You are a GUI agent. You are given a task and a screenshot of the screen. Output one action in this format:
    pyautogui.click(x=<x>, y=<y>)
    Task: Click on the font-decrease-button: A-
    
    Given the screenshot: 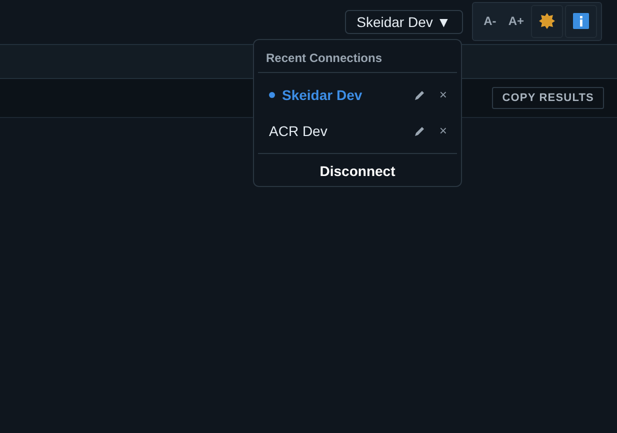 What is the action you would take?
    pyautogui.click(x=490, y=21)
    